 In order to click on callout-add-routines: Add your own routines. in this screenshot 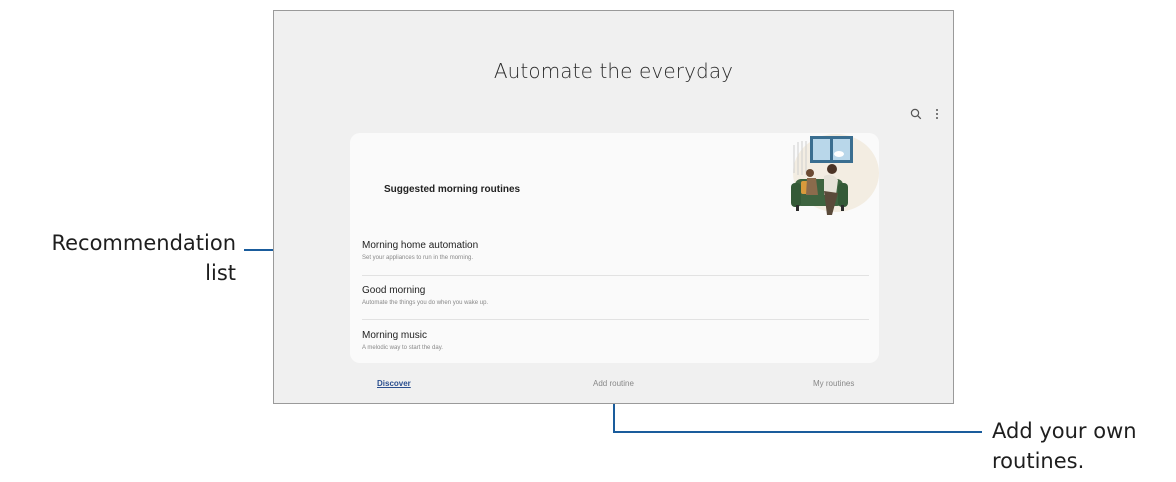, I will do `click(1064, 446)`.